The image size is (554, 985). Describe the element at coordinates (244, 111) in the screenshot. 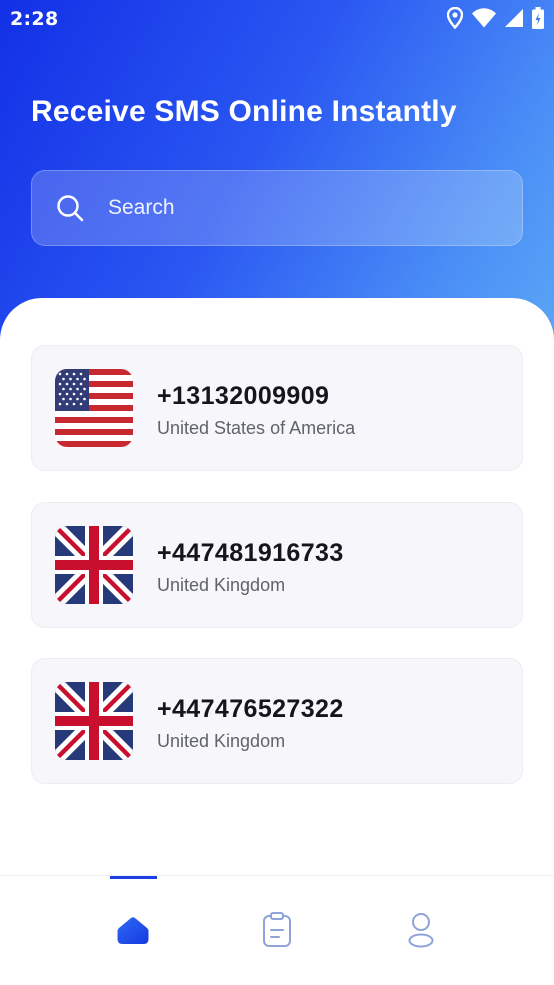

I see `page-title: Receive SMS Online Instantly` at that location.